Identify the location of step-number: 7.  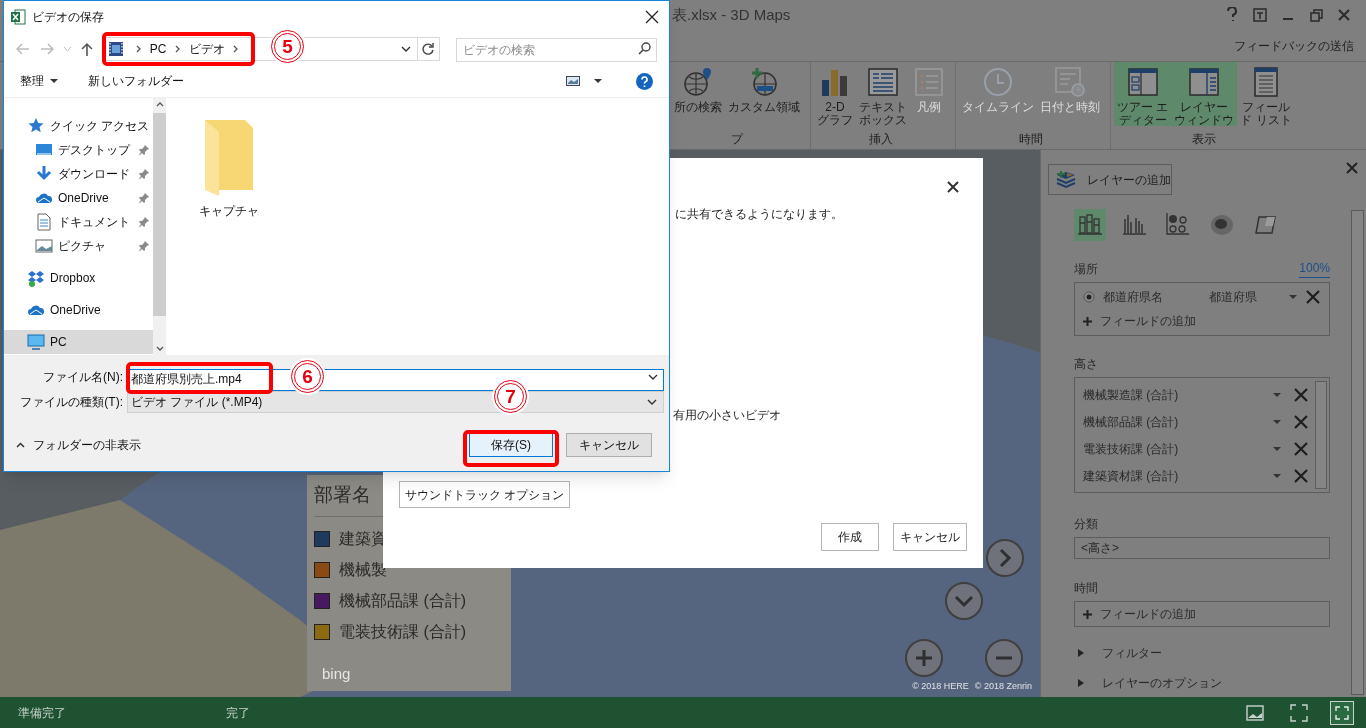
(510, 396).